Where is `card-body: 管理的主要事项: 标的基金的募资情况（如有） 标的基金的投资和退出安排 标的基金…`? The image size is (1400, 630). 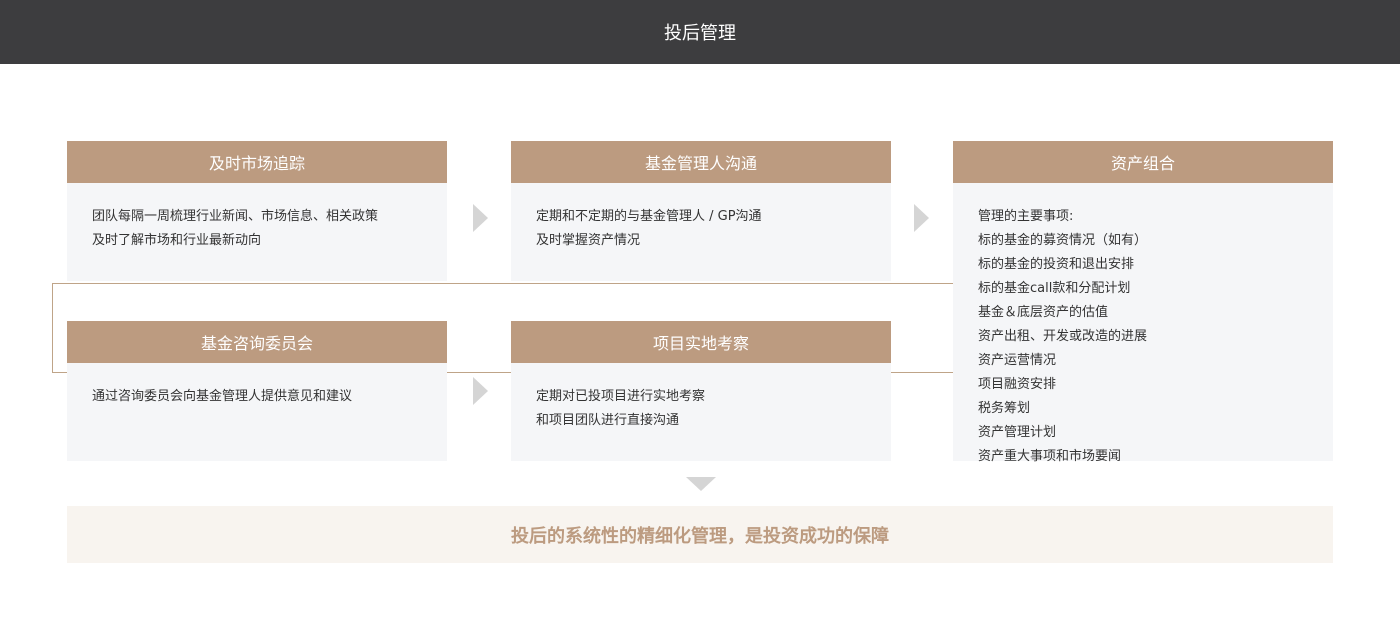
card-body: 管理的主要事项: 标的基金的募资情况（如有） 标的基金的投资和退出安排 标的基金… is located at coordinates (1143, 326).